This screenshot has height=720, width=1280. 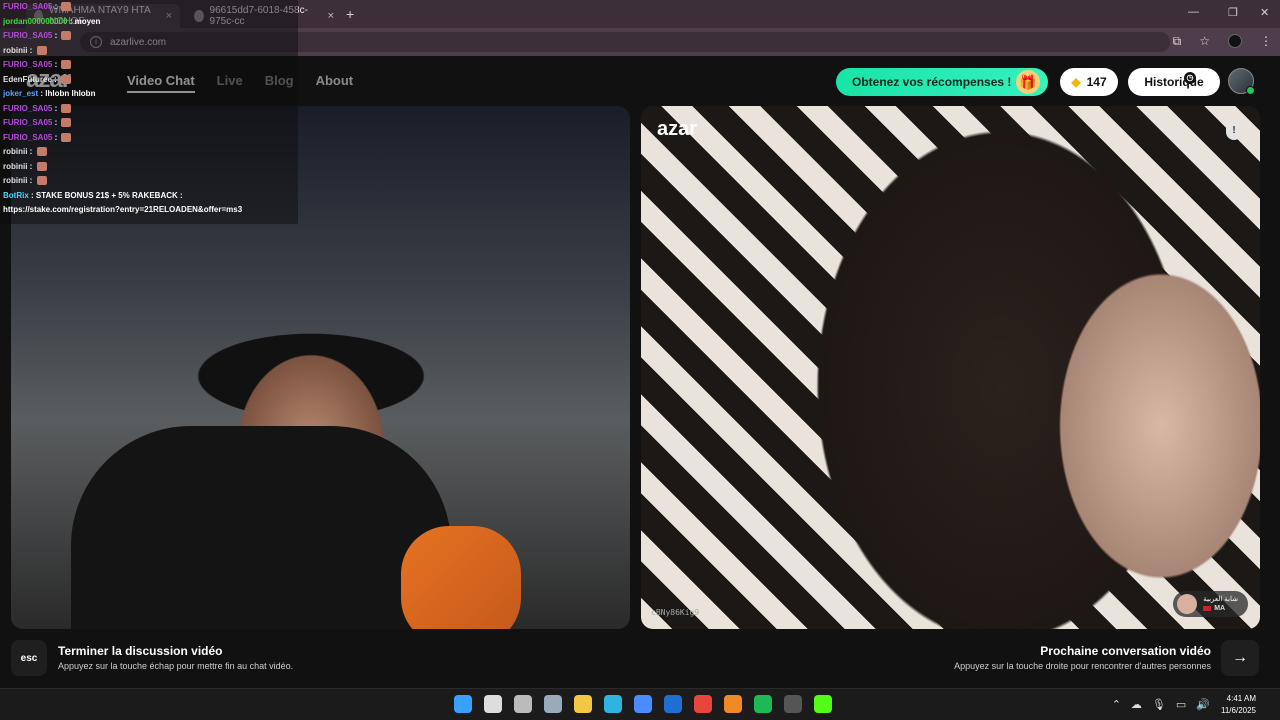 I want to click on chrome-icon, so click(x=703, y=704).